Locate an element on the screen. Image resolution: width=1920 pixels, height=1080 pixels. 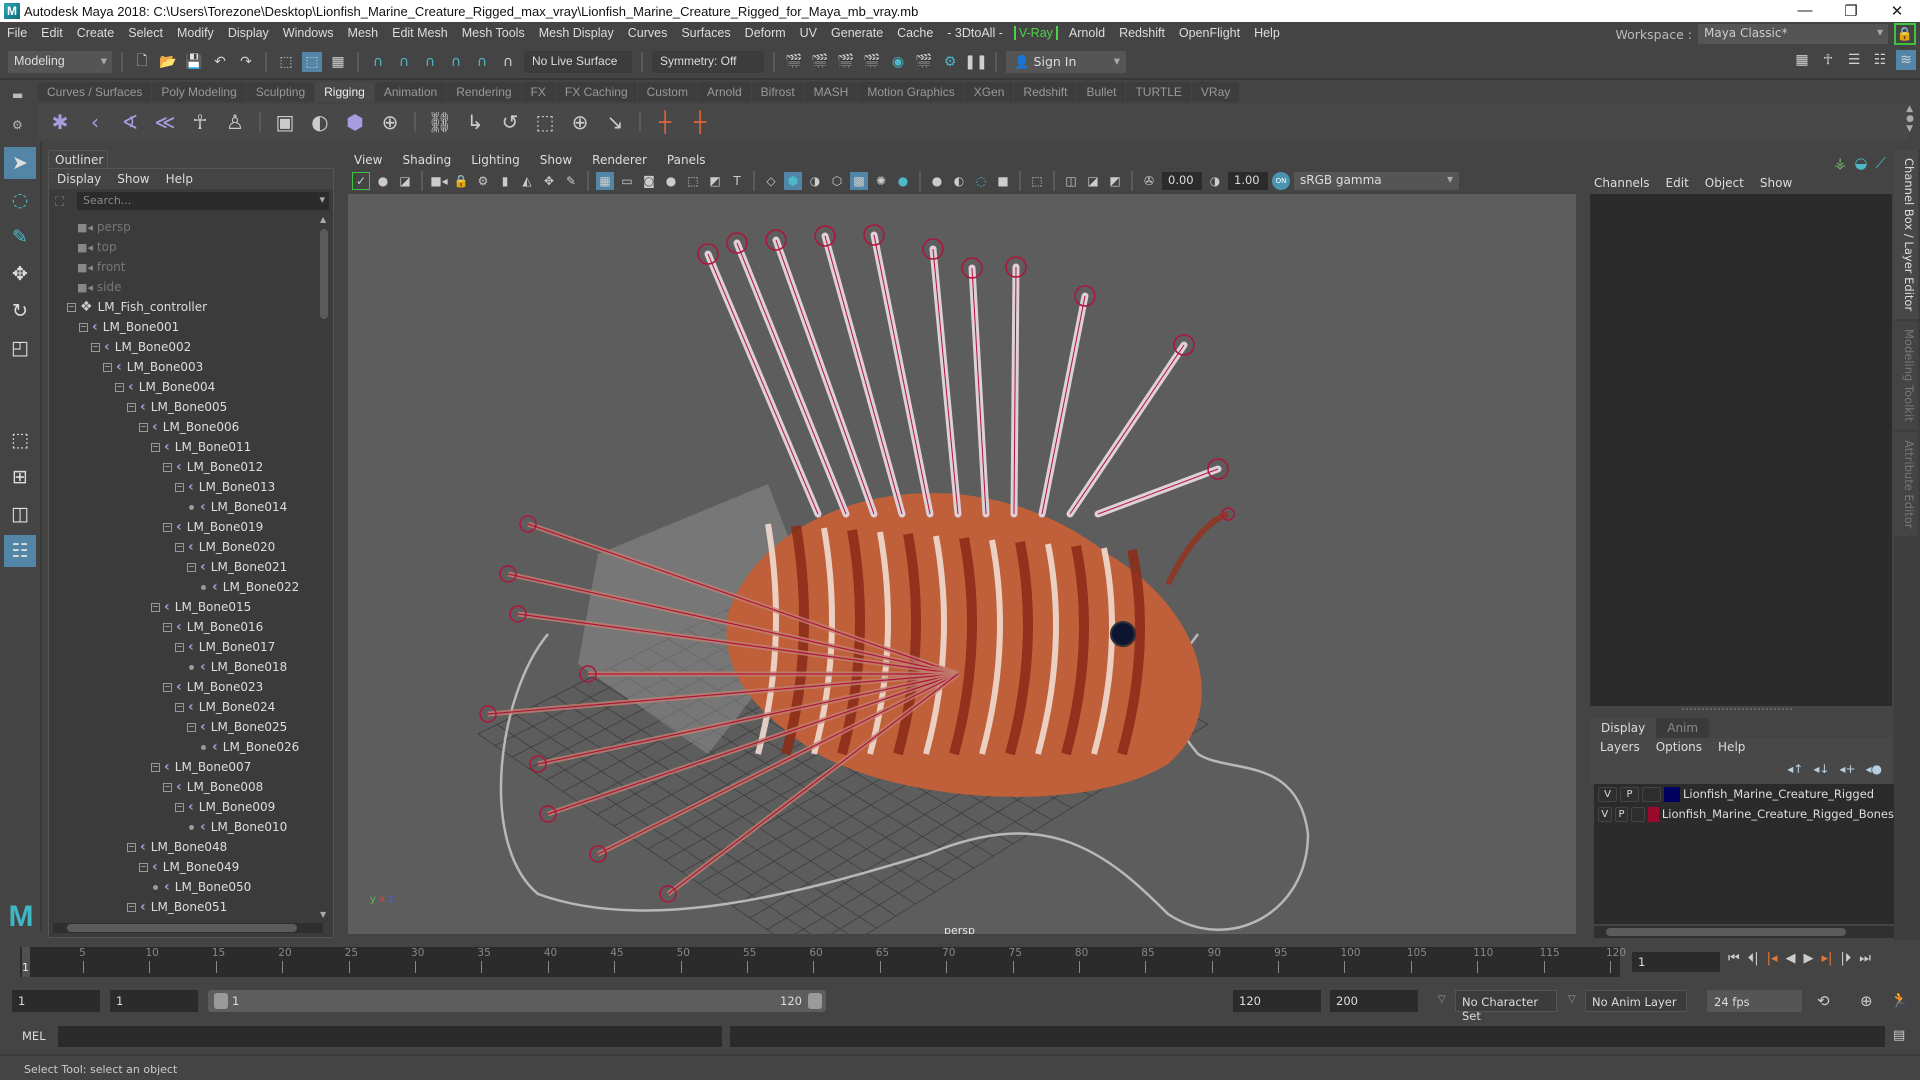
depth-of-field-icon: ■ is located at coordinates (1003, 181).